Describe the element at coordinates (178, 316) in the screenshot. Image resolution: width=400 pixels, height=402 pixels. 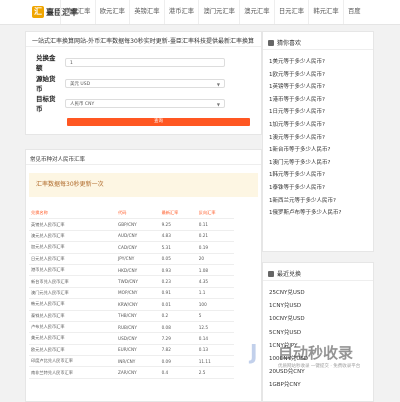
I see `table-cell: 0.2` at that location.